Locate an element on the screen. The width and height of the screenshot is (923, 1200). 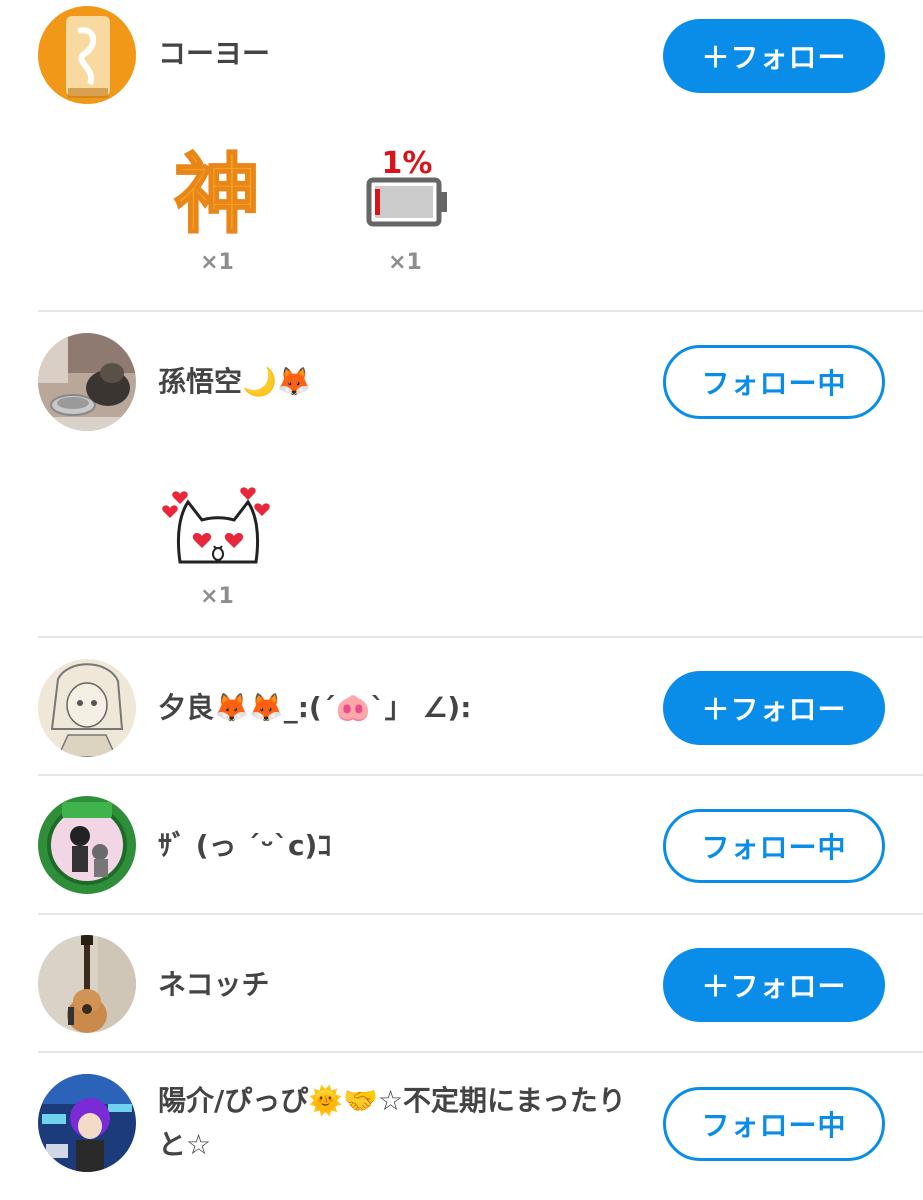
user-name: 夕良🦊🦊_:(´🐽`」 ∠): is located at coordinates (314, 708).